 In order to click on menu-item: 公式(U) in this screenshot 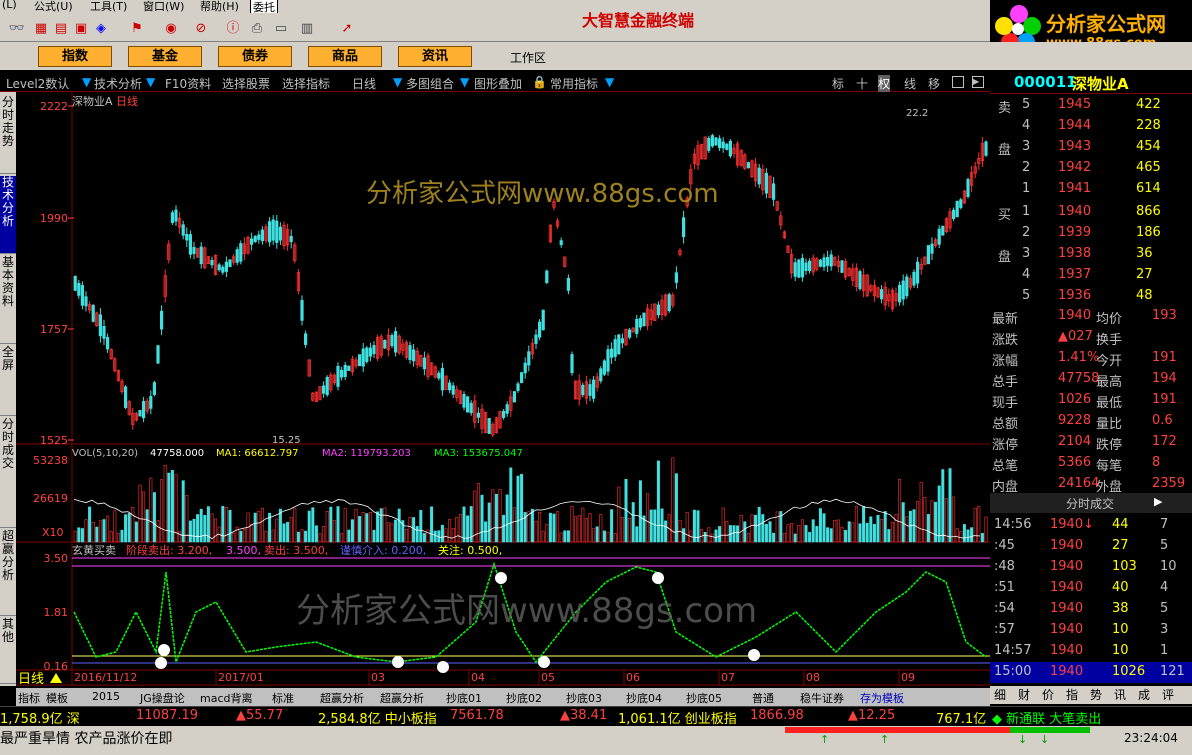, I will do `click(53, 6)`.